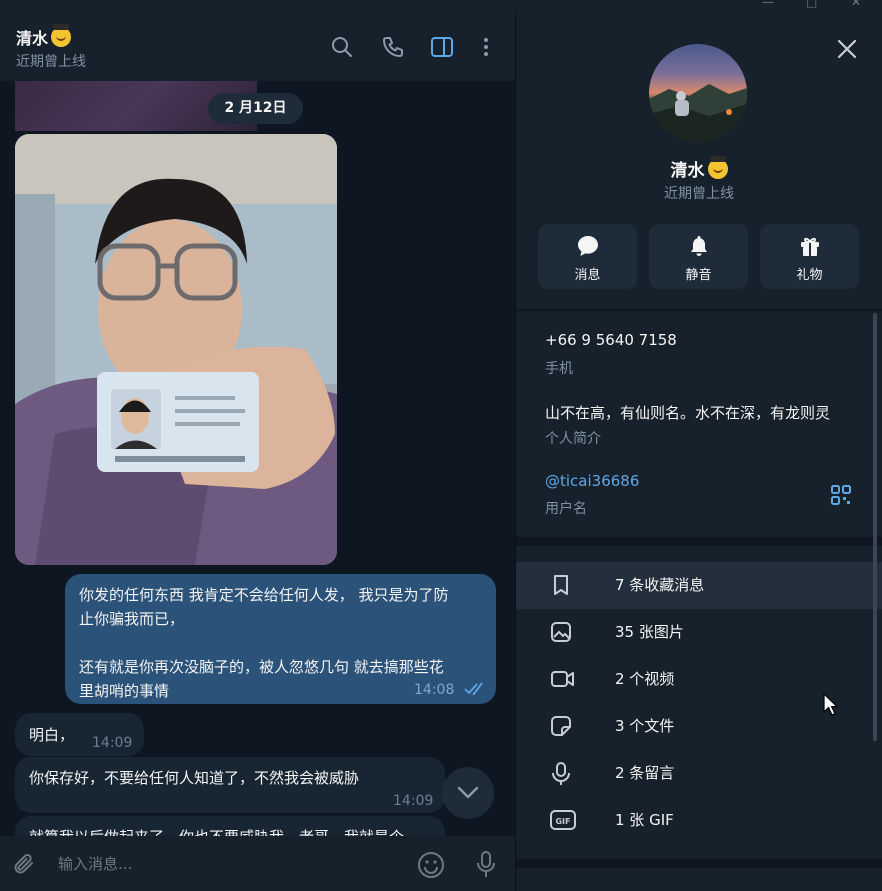 This screenshot has width=882, height=891. Describe the element at coordinates (687, 171) in the screenshot. I see `profile-name-text: 清水` at that location.